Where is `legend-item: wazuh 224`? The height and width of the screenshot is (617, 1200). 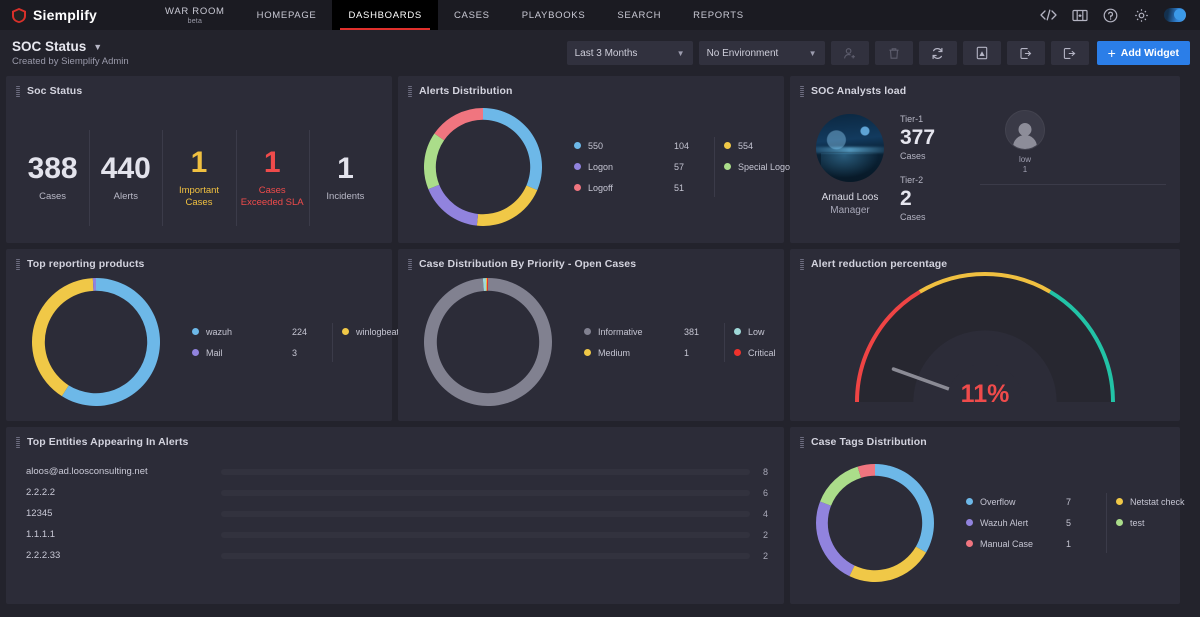 legend-item: wazuh 224 is located at coordinates (257, 332).